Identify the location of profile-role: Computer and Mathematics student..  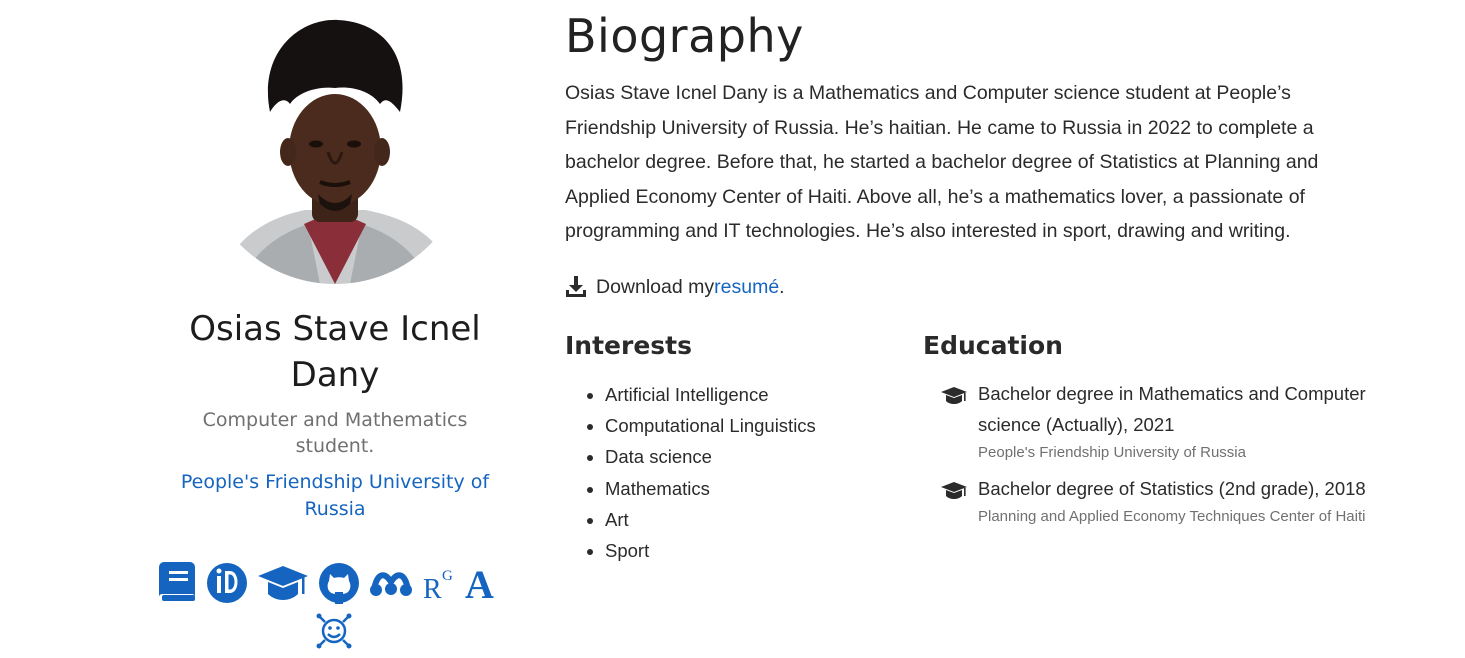
(335, 433).